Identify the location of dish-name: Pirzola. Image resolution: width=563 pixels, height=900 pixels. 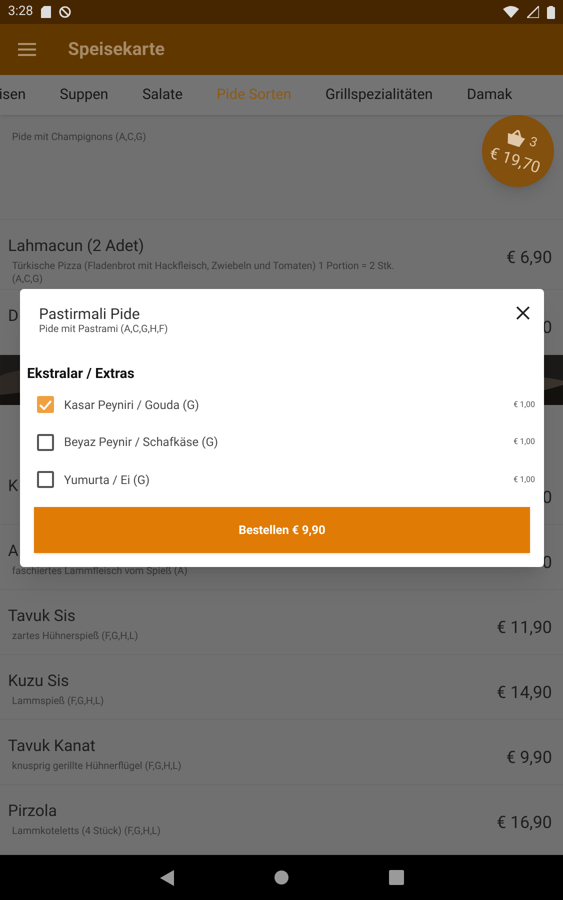
(32, 811).